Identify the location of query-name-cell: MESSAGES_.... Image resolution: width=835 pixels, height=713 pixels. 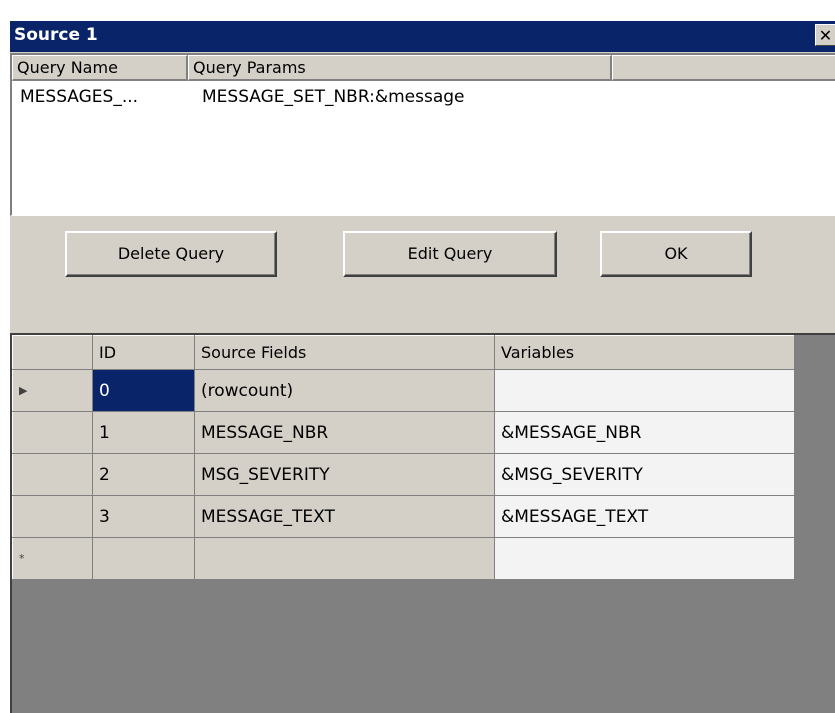
(79, 97).